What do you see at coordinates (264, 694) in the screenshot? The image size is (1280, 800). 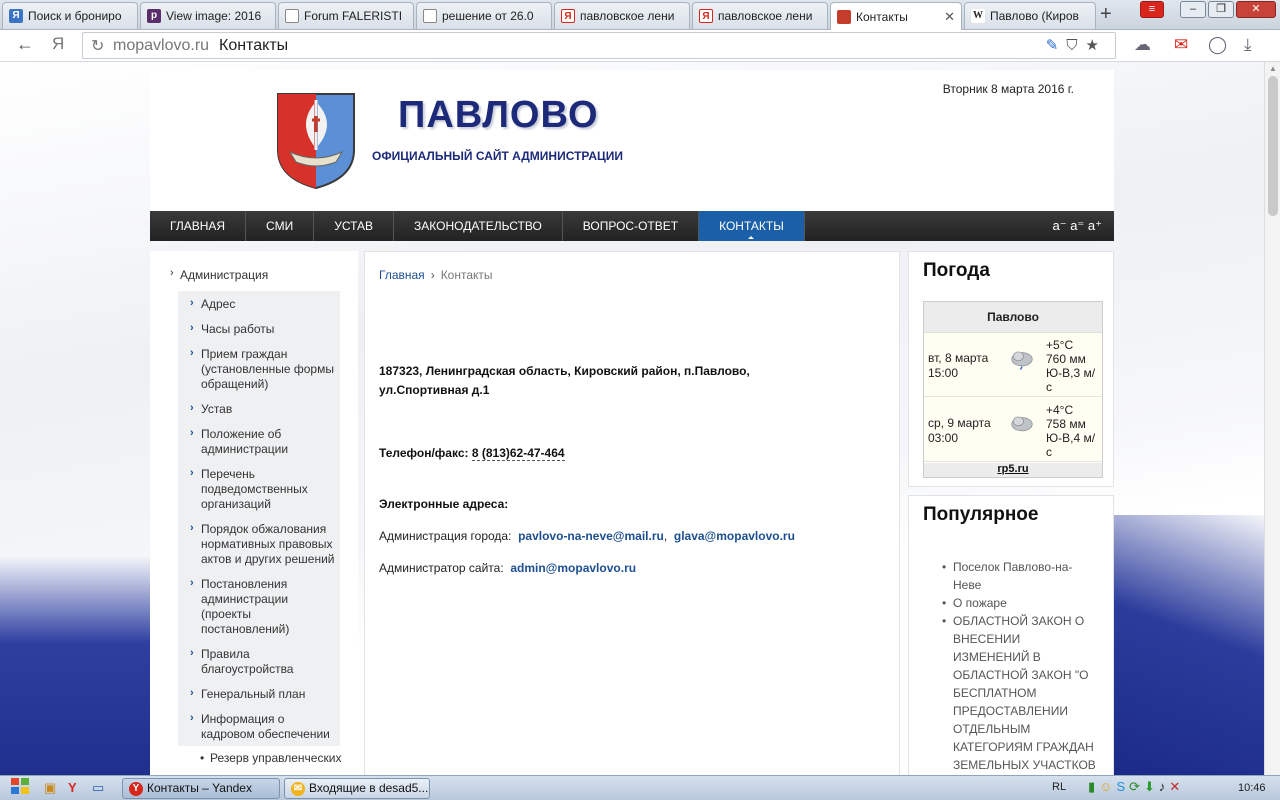 I see `sidebar-item-master-plan: Генеральный план` at bounding box center [264, 694].